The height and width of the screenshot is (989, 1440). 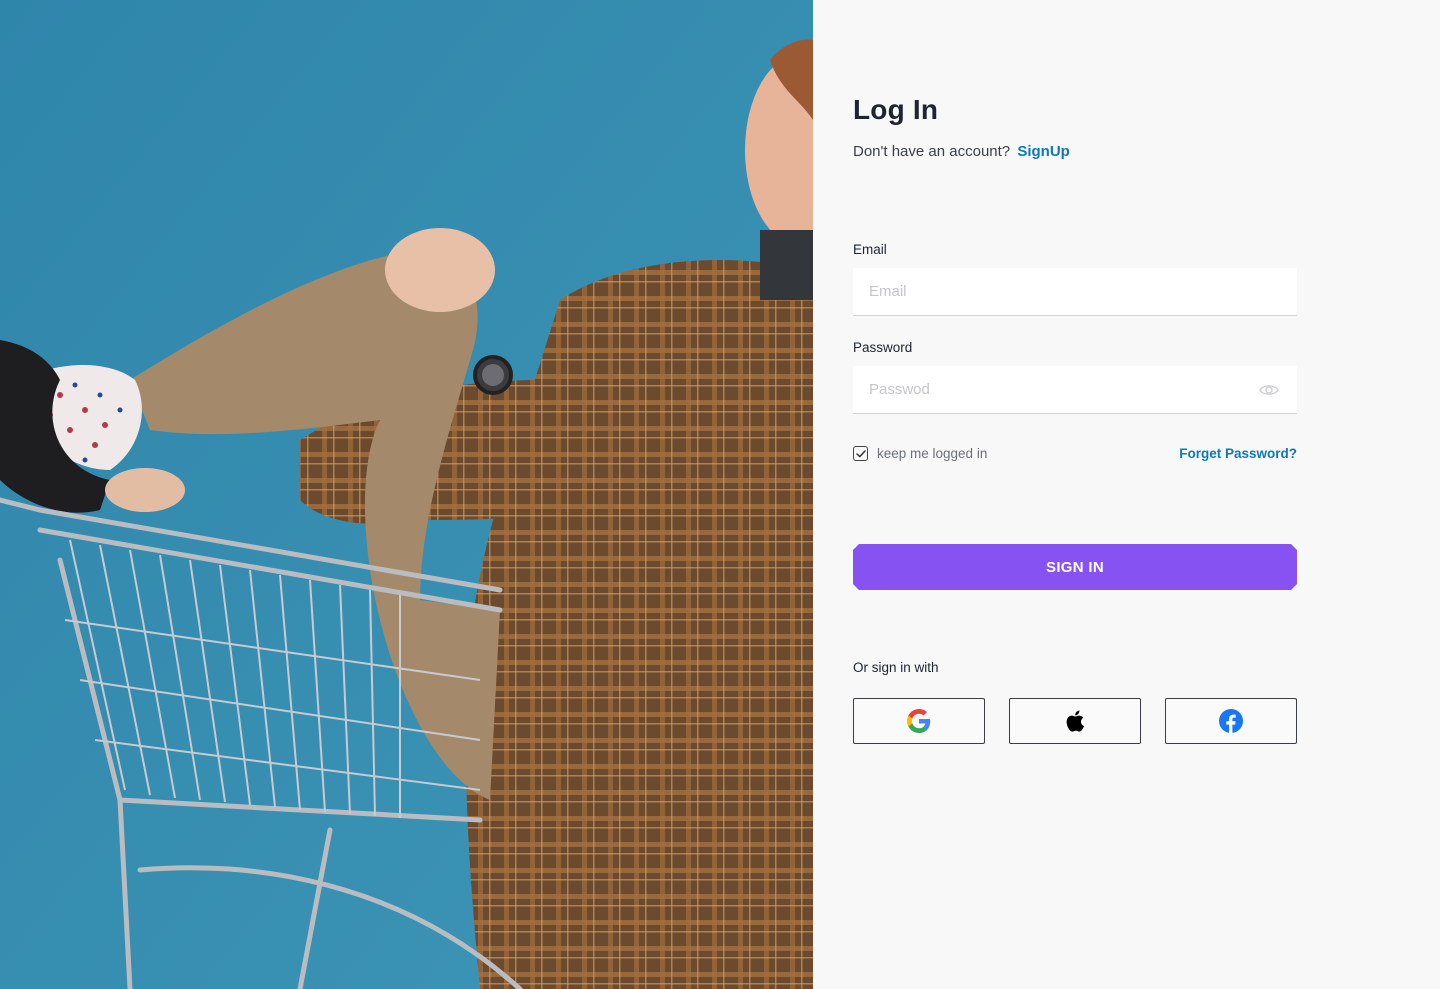 I want to click on remember-checkbox, so click(x=860, y=453).